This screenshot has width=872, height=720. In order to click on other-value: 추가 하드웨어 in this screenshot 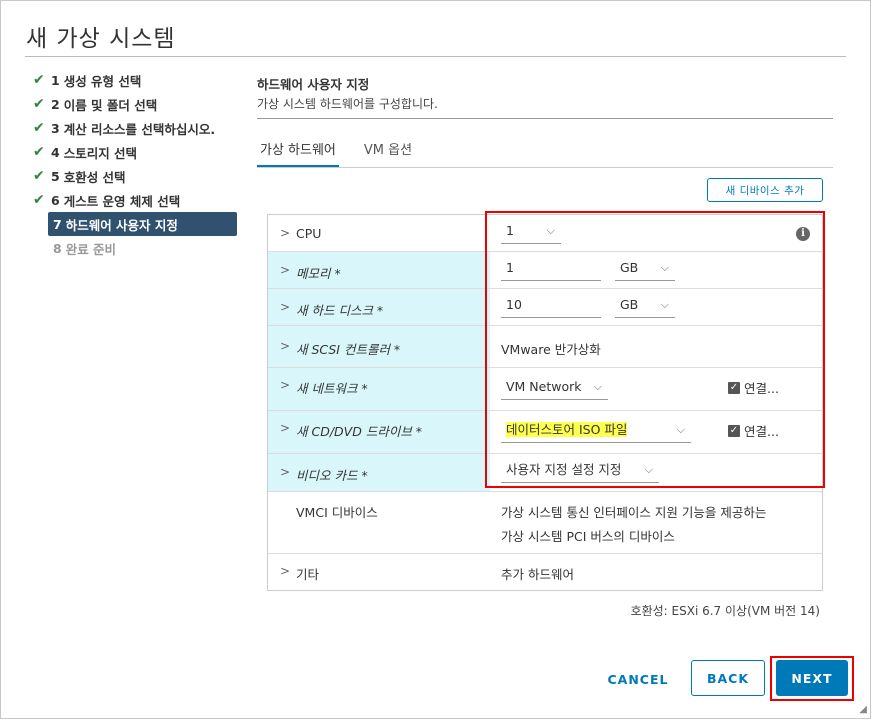, I will do `click(537, 574)`.